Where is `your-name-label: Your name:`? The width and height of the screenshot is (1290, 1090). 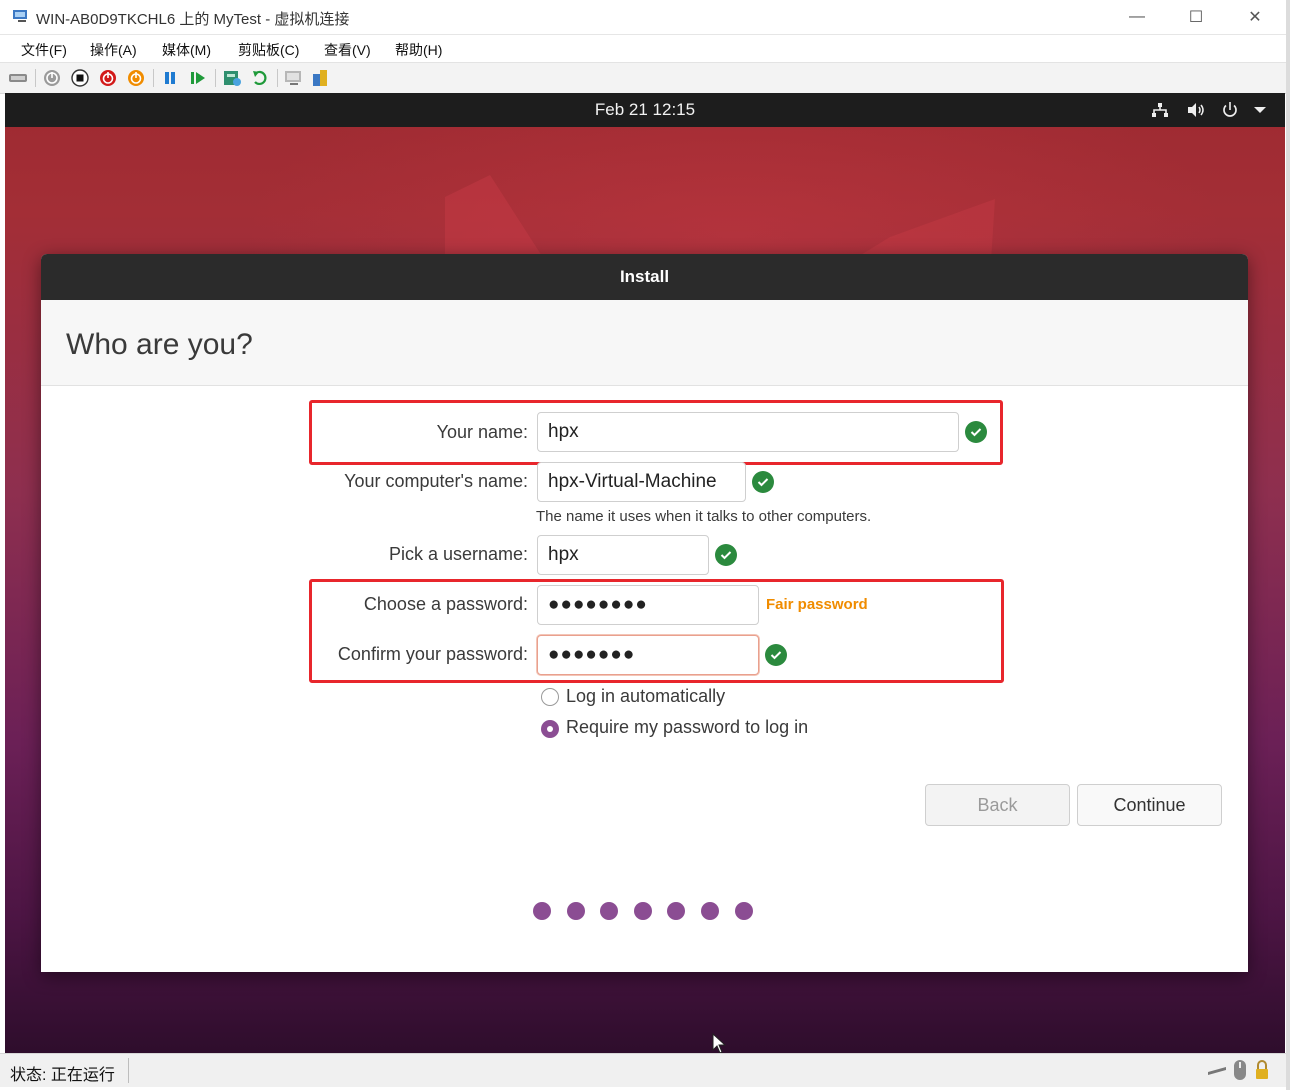 your-name-label: Your name: is located at coordinates (482, 432).